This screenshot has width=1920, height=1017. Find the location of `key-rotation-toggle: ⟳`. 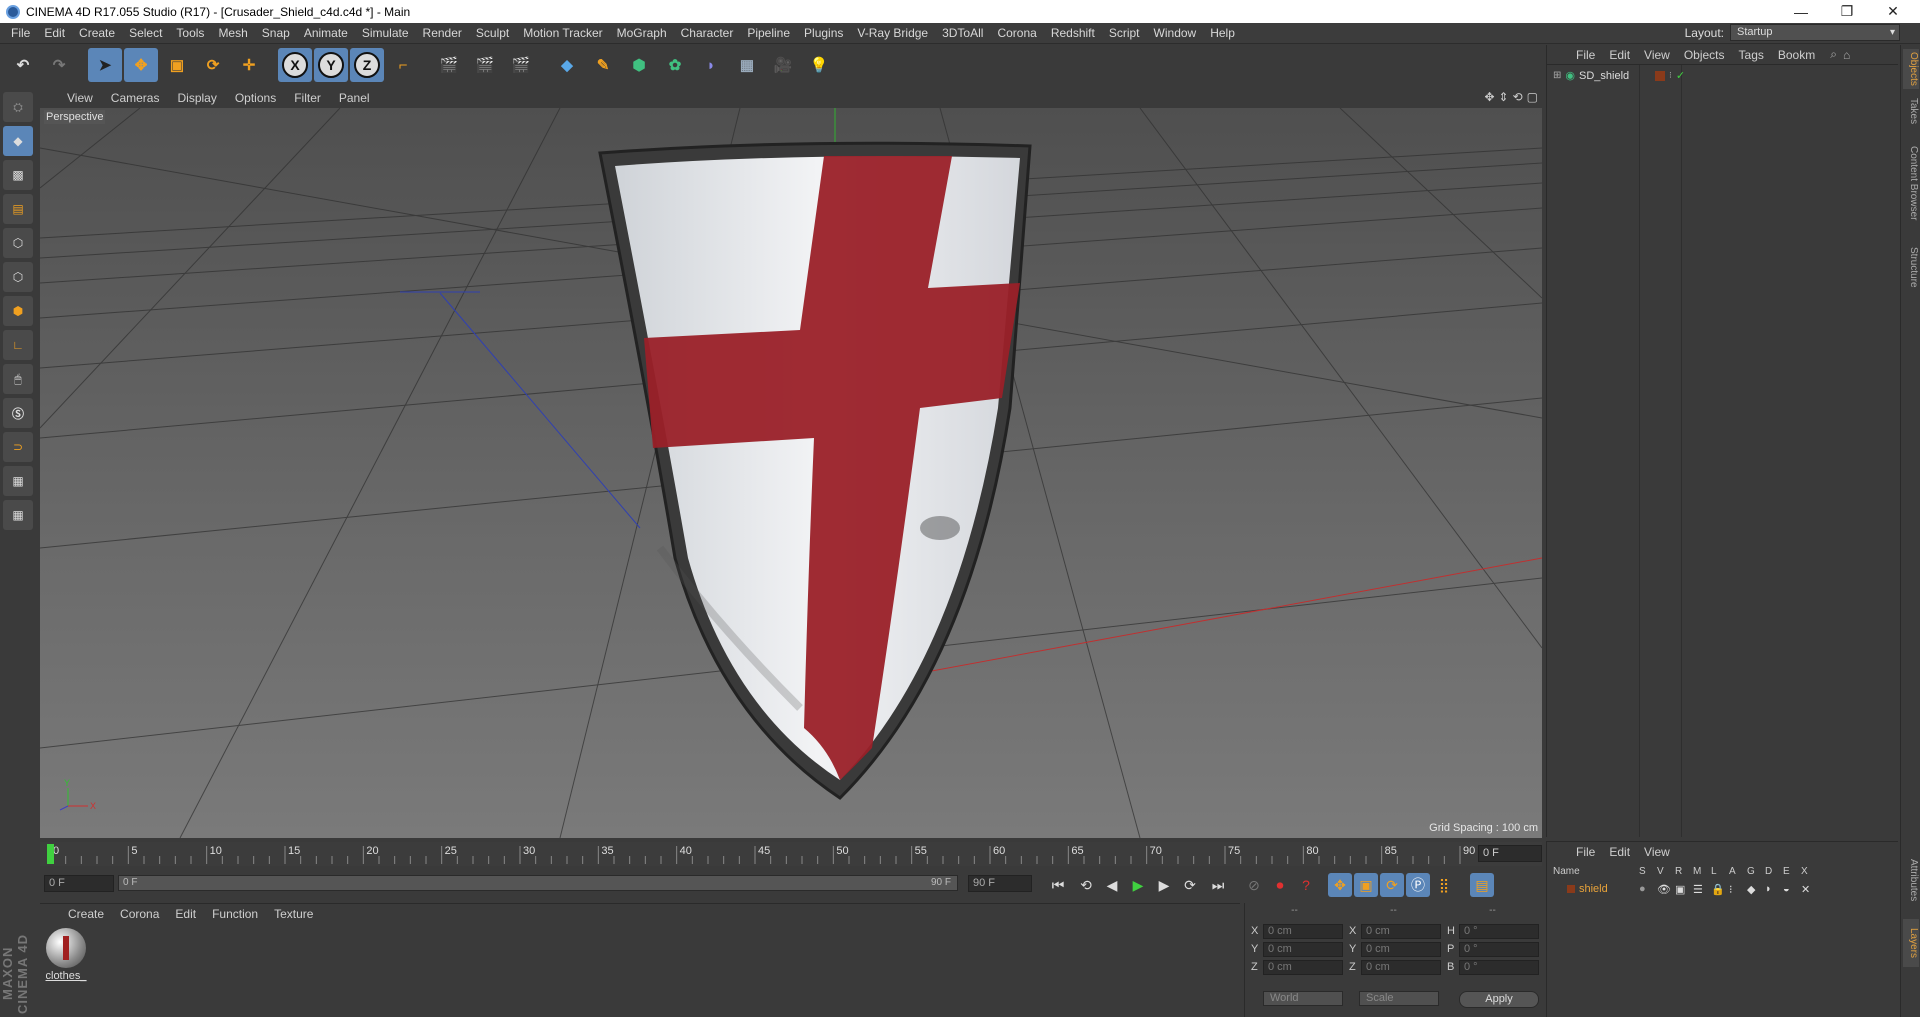

key-rotation-toggle: ⟳ is located at coordinates (1392, 885).